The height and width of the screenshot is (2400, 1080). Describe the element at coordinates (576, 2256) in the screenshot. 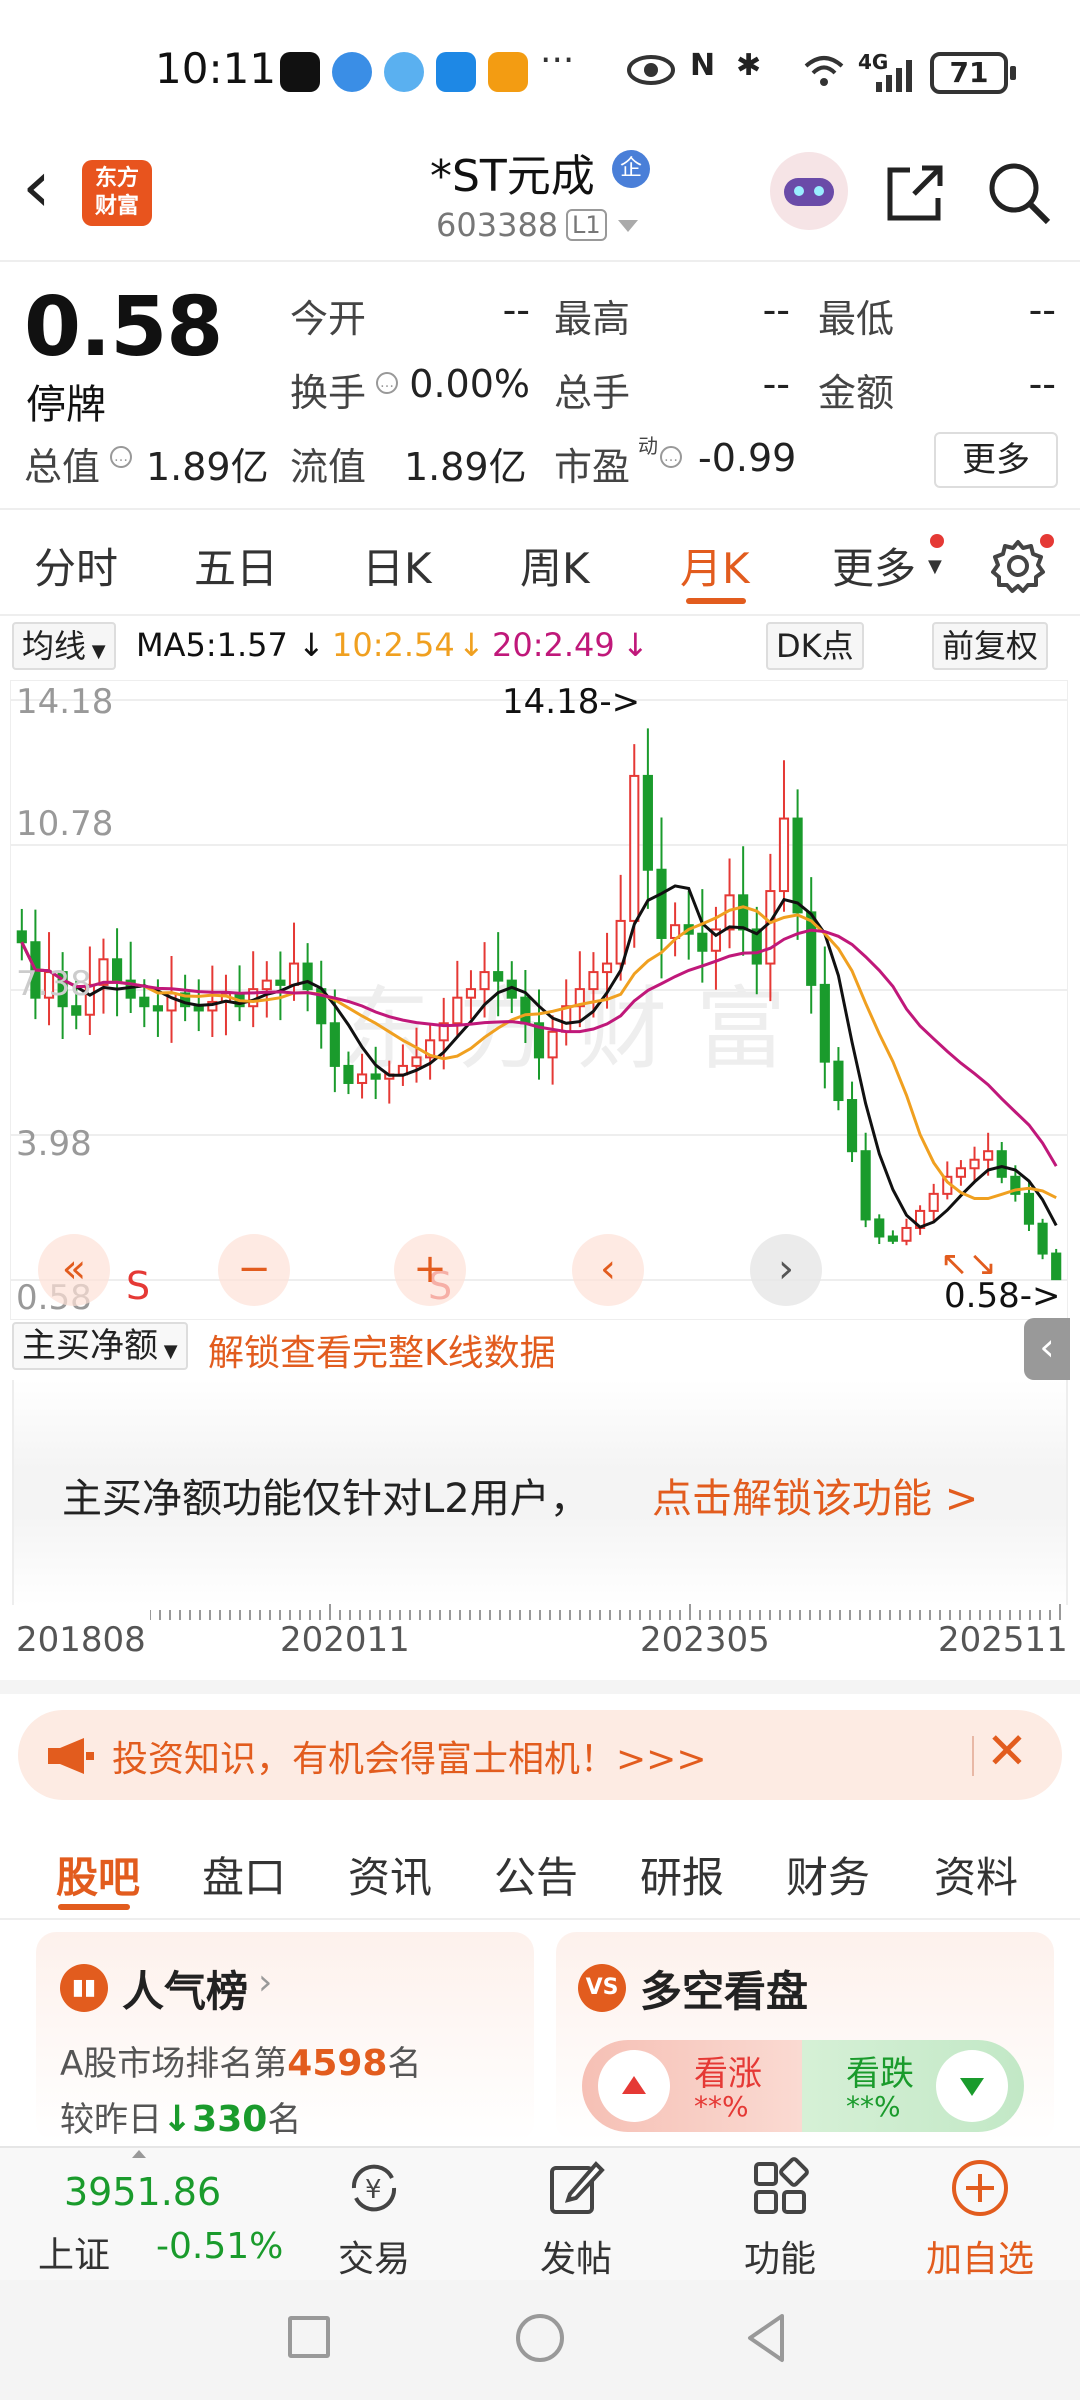

I see `nav-post: 发帖` at that location.